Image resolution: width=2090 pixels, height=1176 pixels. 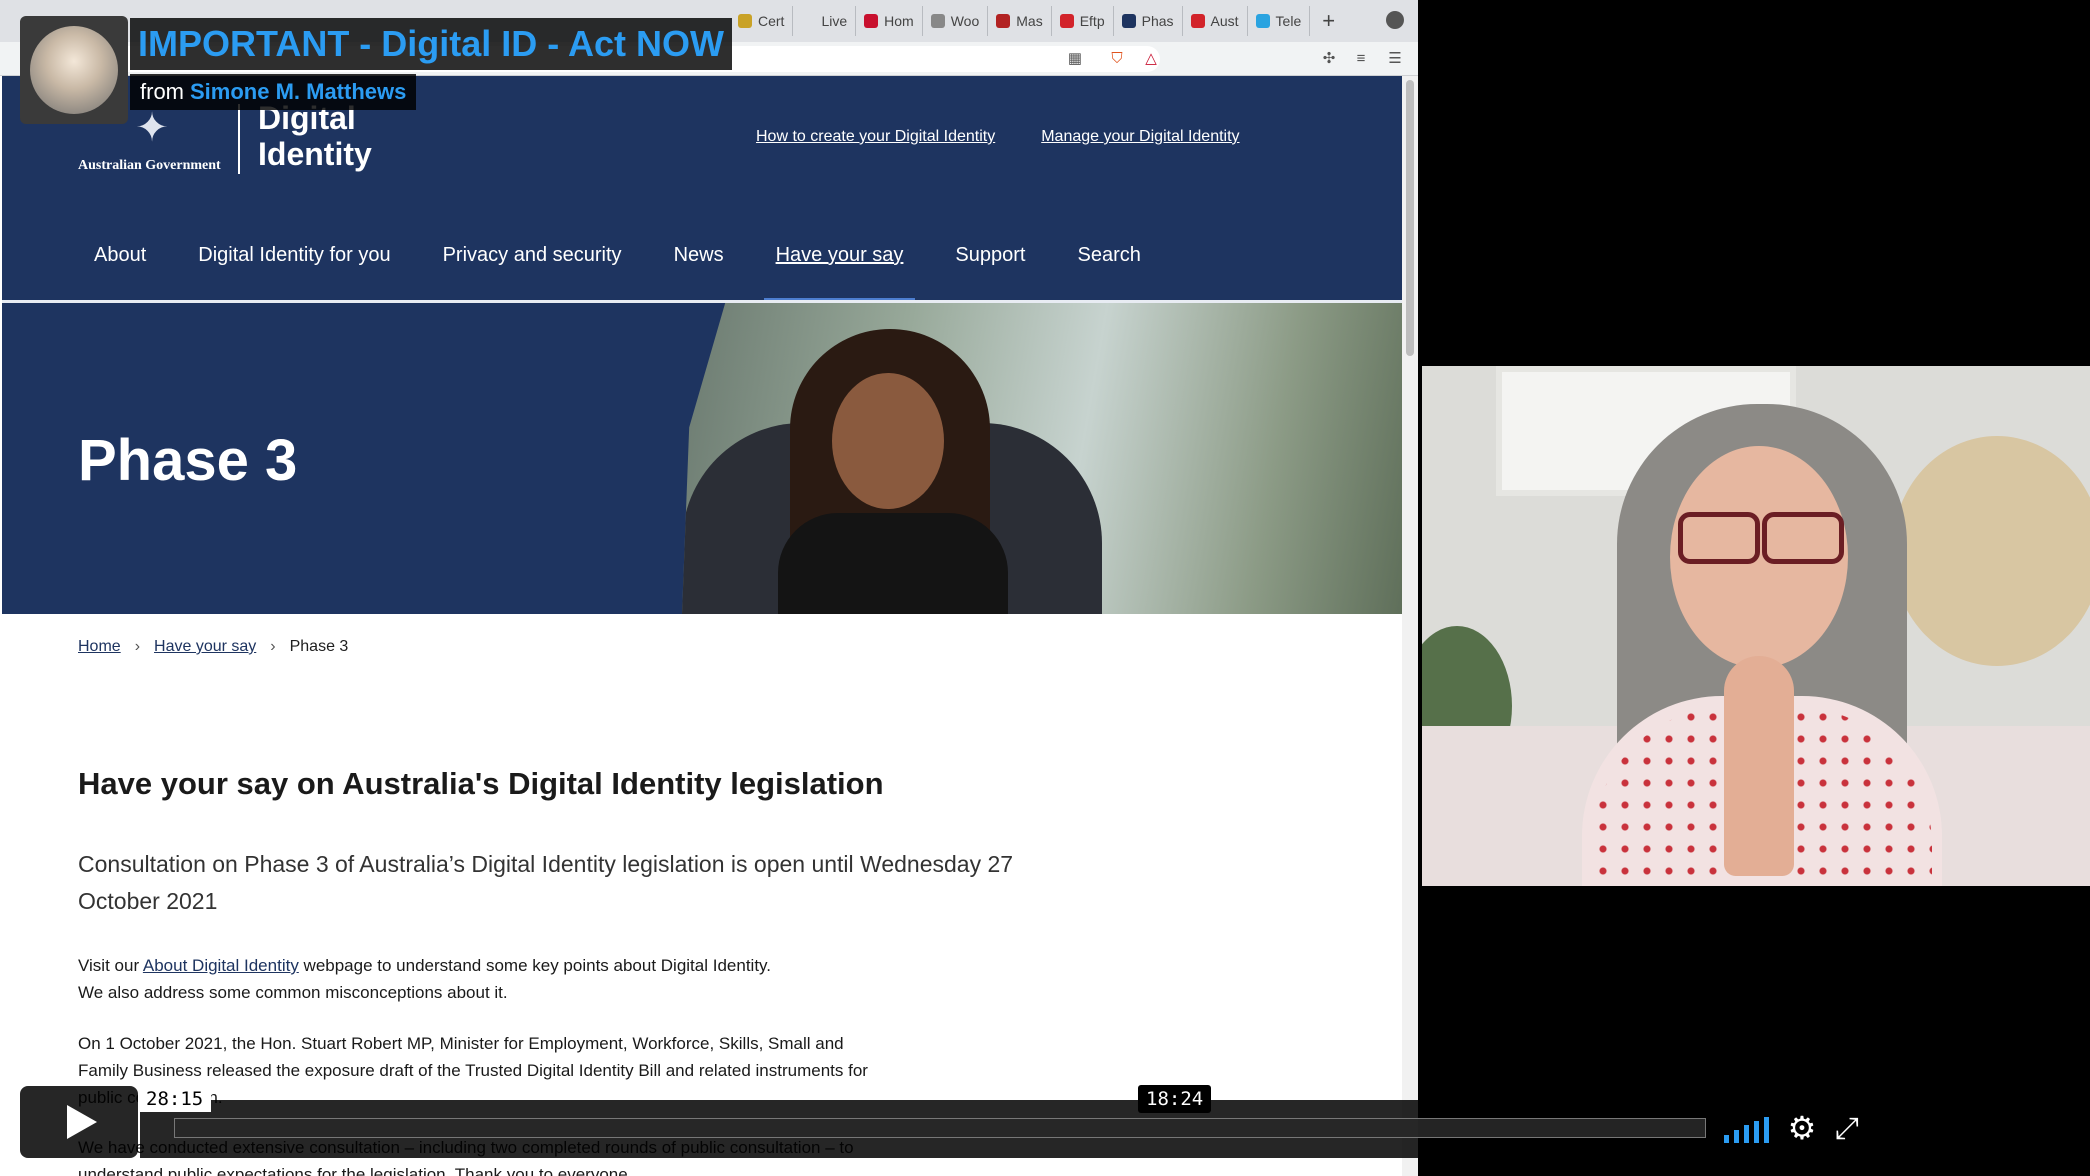 I want to click on hero-photo-body, so click(x=893, y=563).